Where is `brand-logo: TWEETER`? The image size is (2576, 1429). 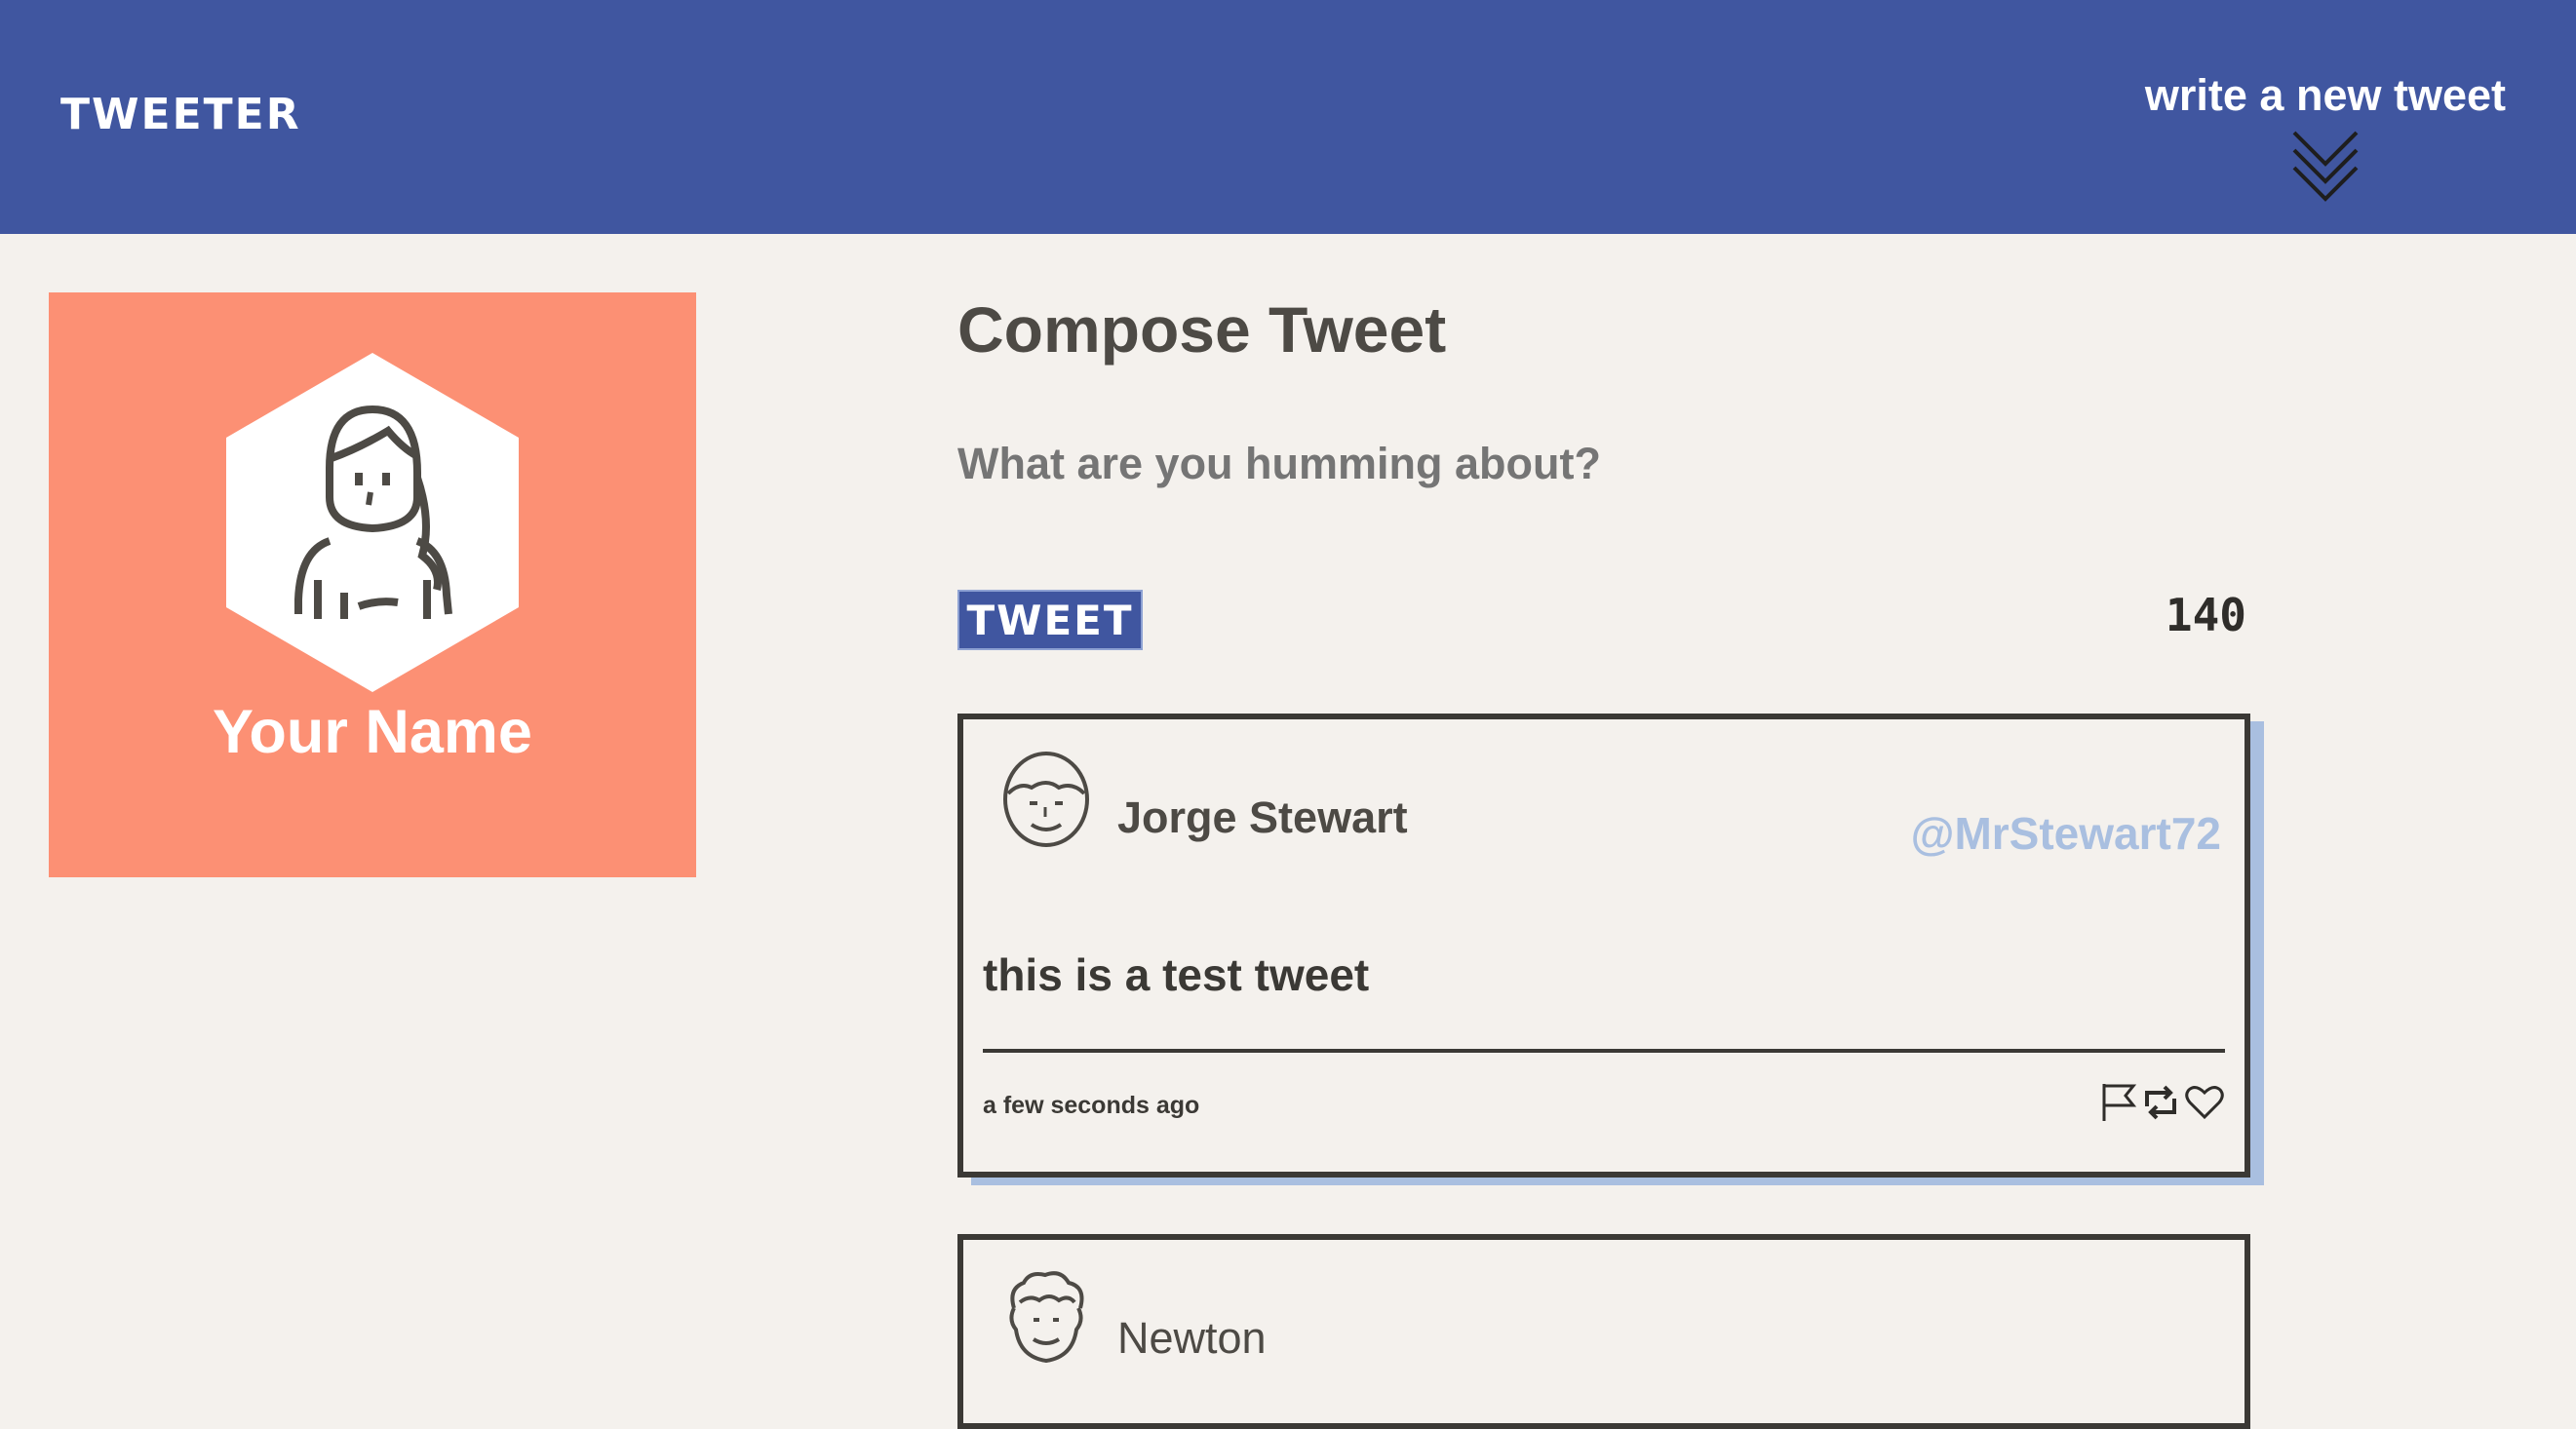
brand-logo: TWEETER is located at coordinates (180, 114).